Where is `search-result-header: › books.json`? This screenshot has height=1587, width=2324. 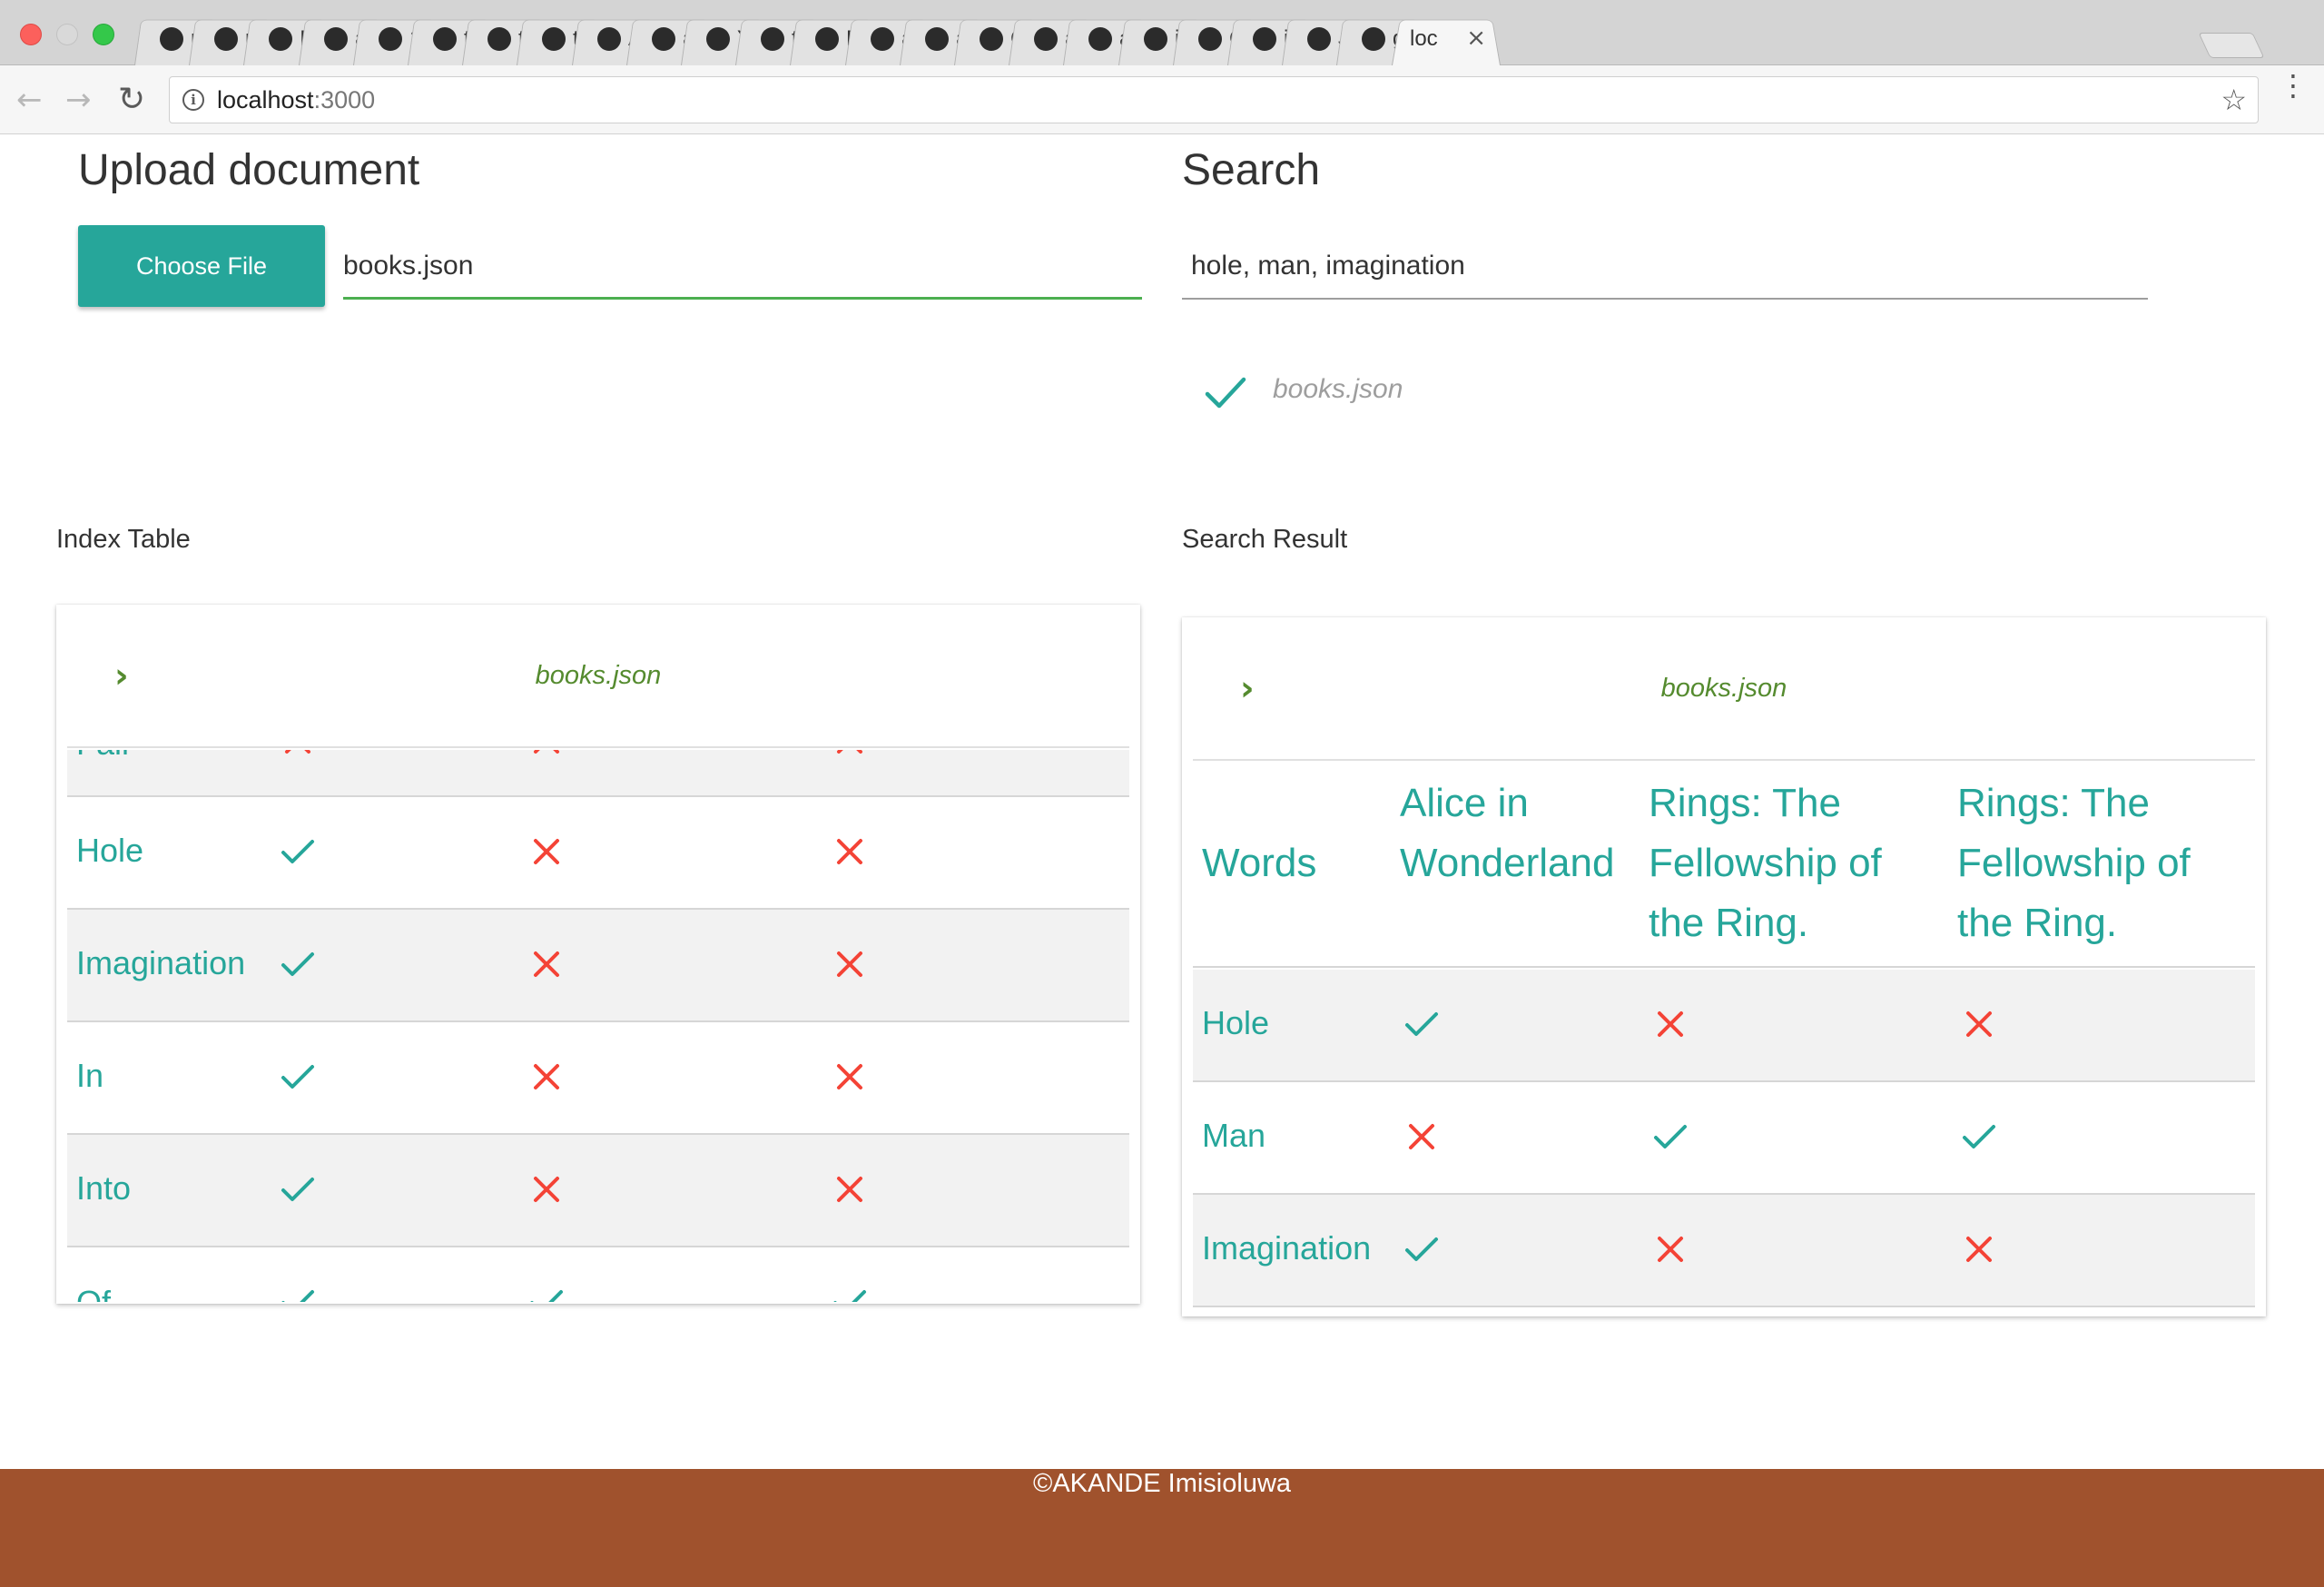
search-result-header: › books.json is located at coordinates (1724, 689).